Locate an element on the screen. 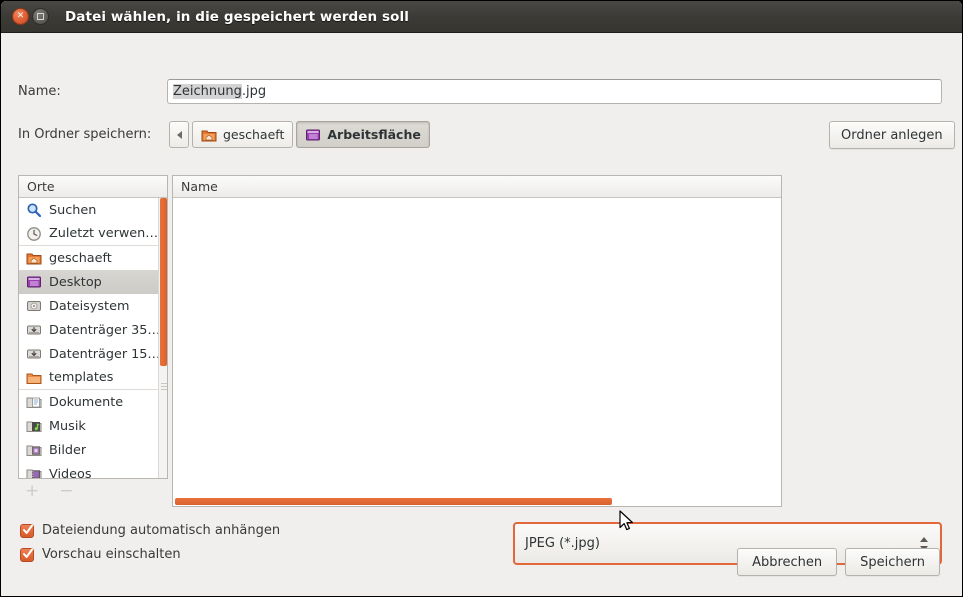 The width and height of the screenshot is (963, 597). sidebar-item-desktop: Desktop is located at coordinates (93, 282).